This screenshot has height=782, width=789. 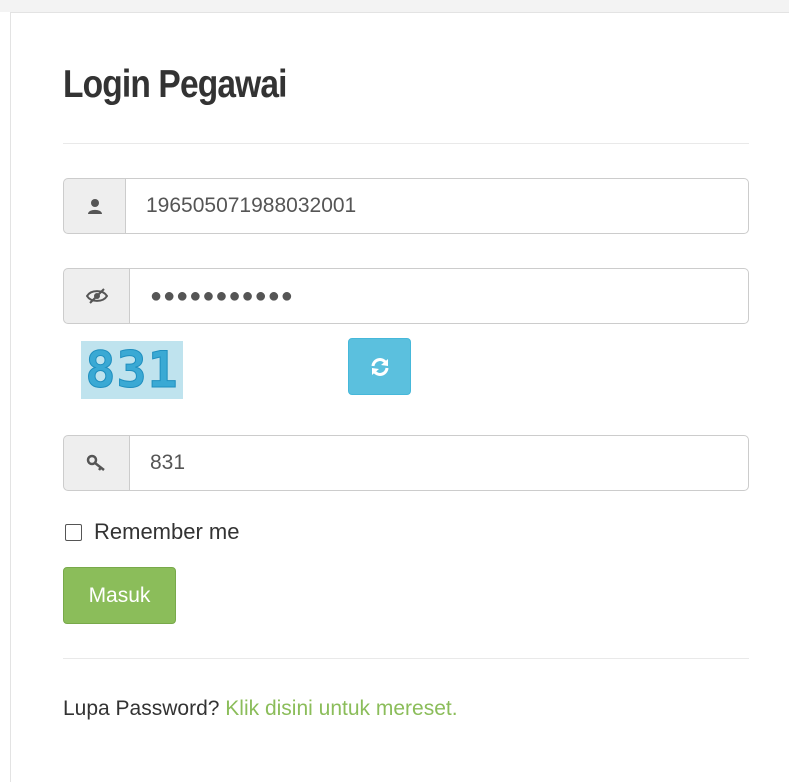 What do you see at coordinates (439, 296) in the screenshot?
I see `password-field: ●●●●●●●●●●●` at bounding box center [439, 296].